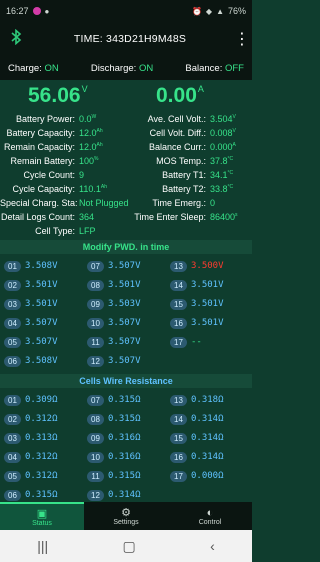 The image size is (320, 562). I want to click on parameter-row: Cycle Capacity: 110.1Ah, so click(53, 189).